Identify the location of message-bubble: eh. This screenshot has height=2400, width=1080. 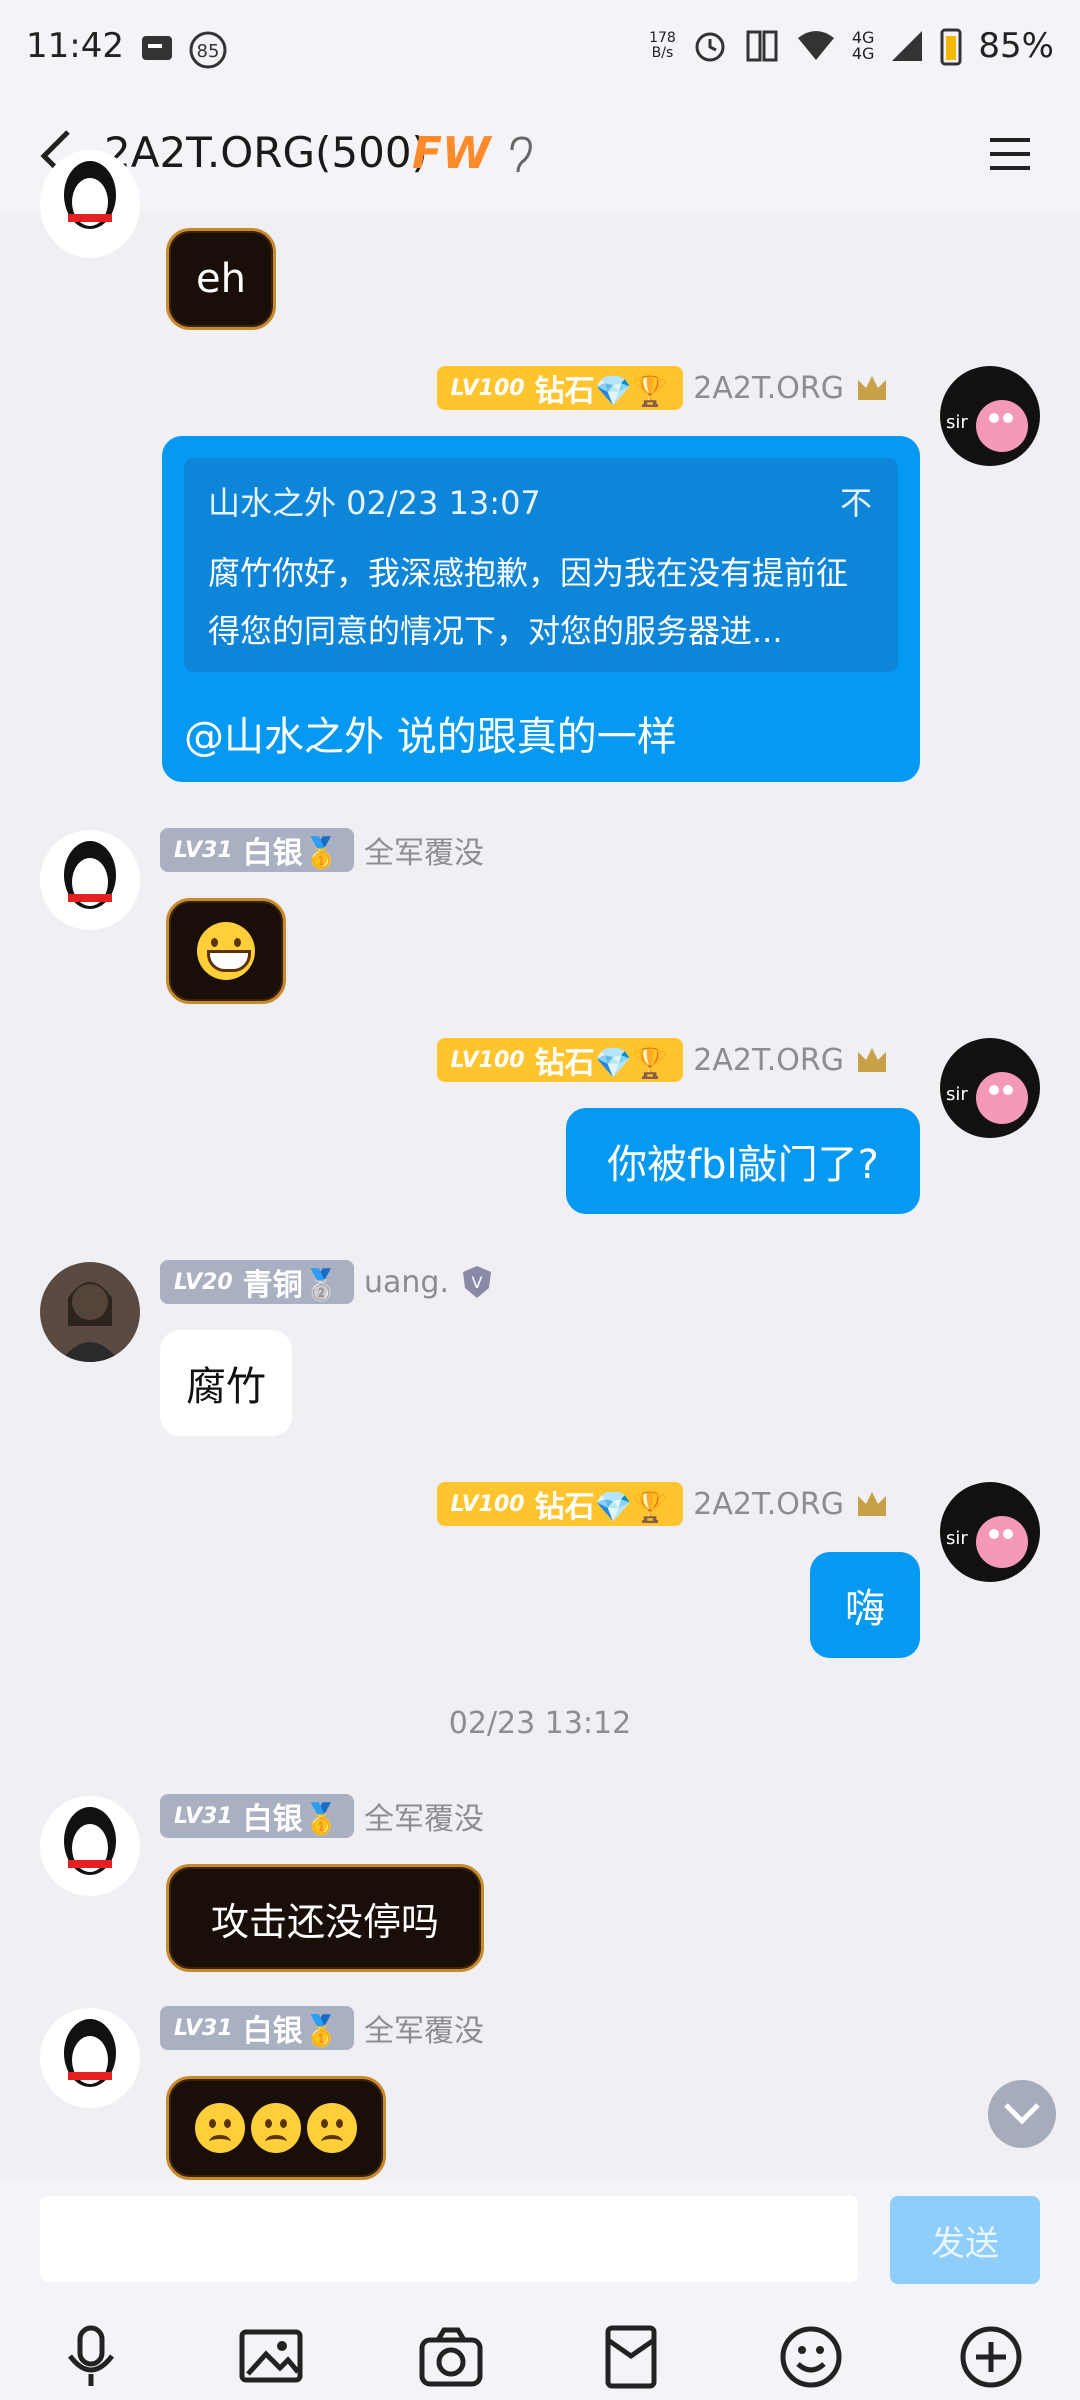
(221, 279).